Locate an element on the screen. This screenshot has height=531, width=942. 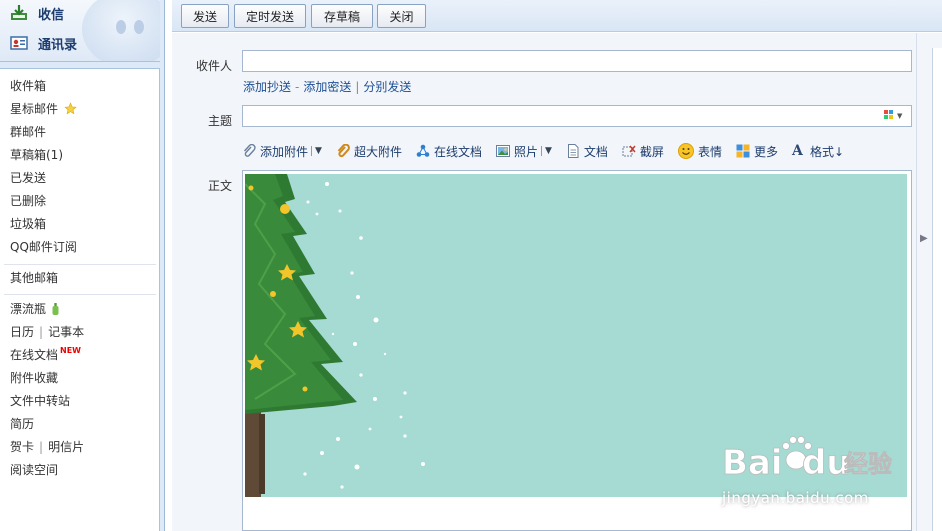
folder-starred-label: 星标邮件 is located at coordinates (34, 109).